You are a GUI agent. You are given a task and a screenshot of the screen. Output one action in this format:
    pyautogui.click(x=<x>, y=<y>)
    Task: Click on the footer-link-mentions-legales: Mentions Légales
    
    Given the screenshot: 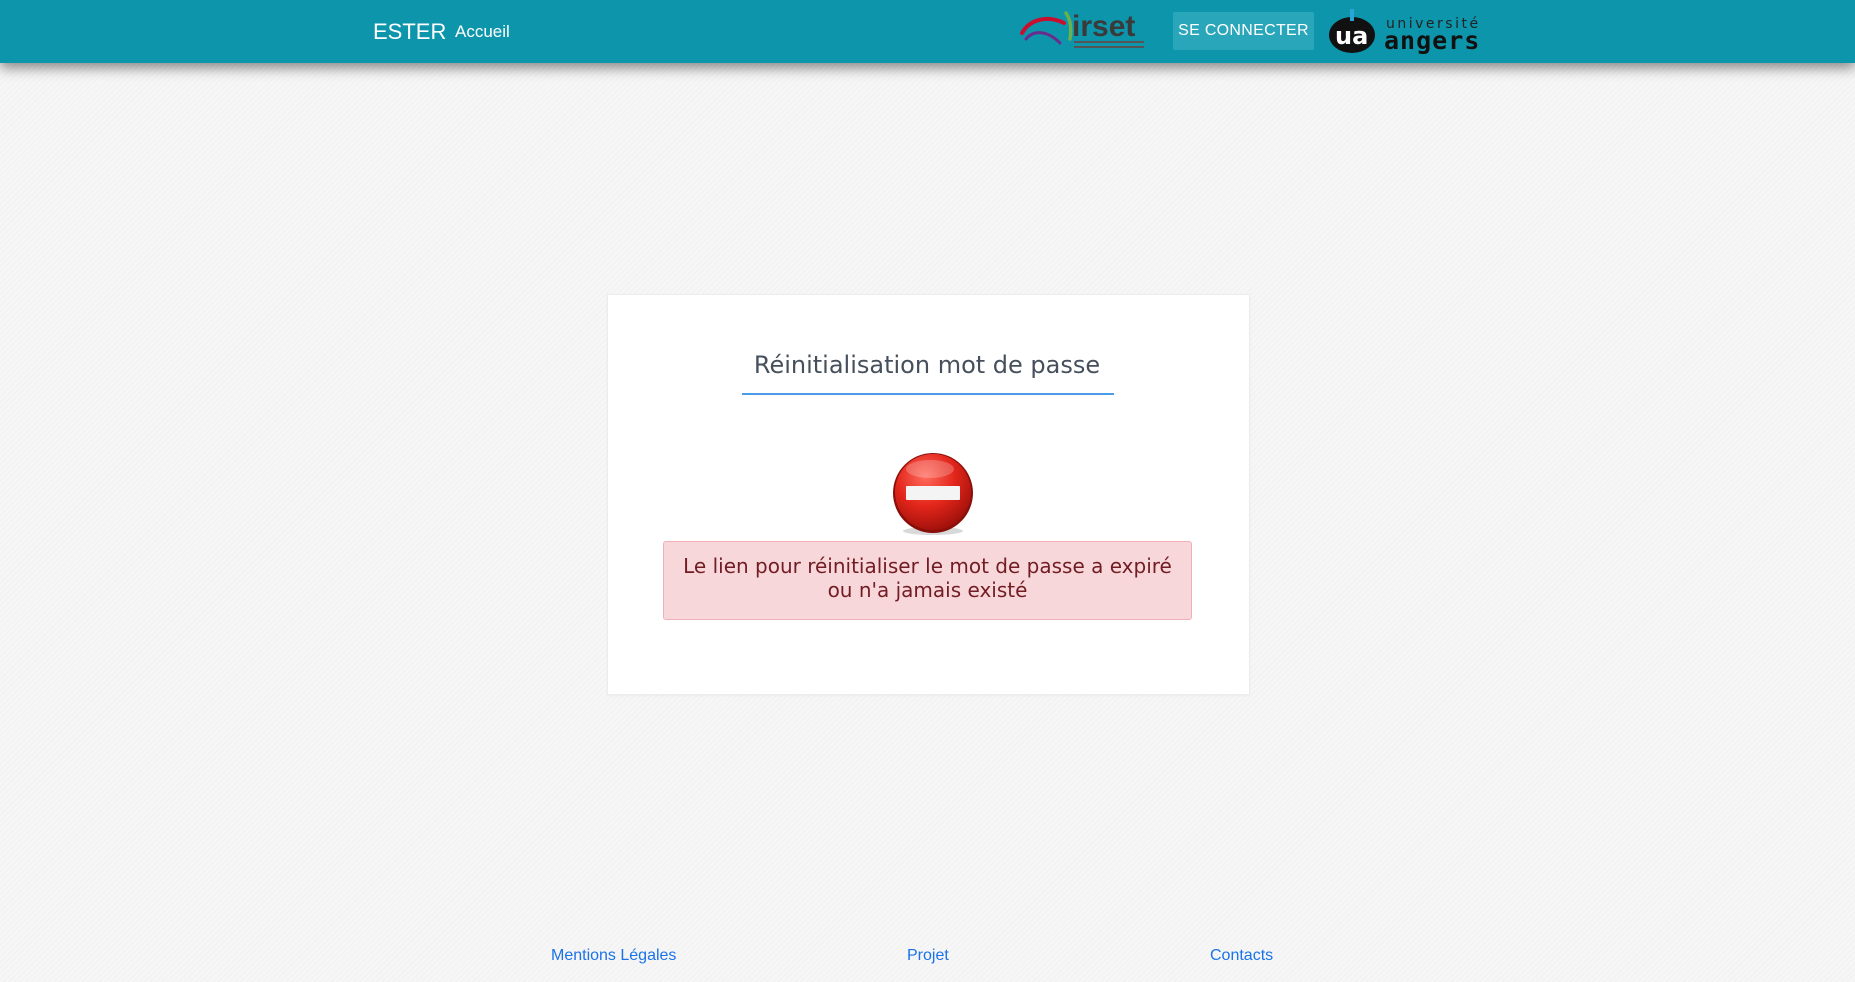 What is the action you would take?
    pyautogui.click(x=613, y=955)
    